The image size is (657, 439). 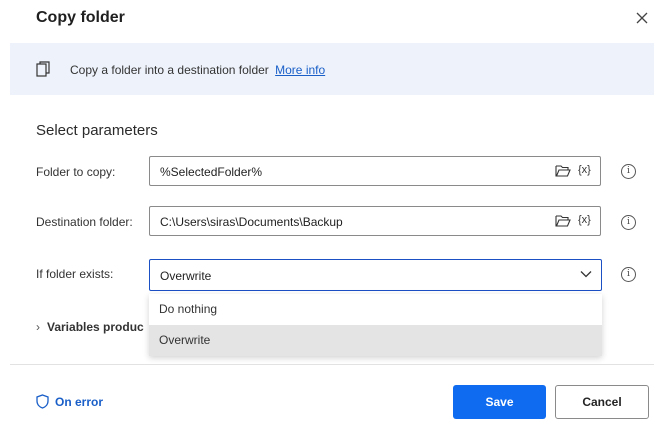 I want to click on destination-folder-label: Destination folder:, so click(x=84, y=222).